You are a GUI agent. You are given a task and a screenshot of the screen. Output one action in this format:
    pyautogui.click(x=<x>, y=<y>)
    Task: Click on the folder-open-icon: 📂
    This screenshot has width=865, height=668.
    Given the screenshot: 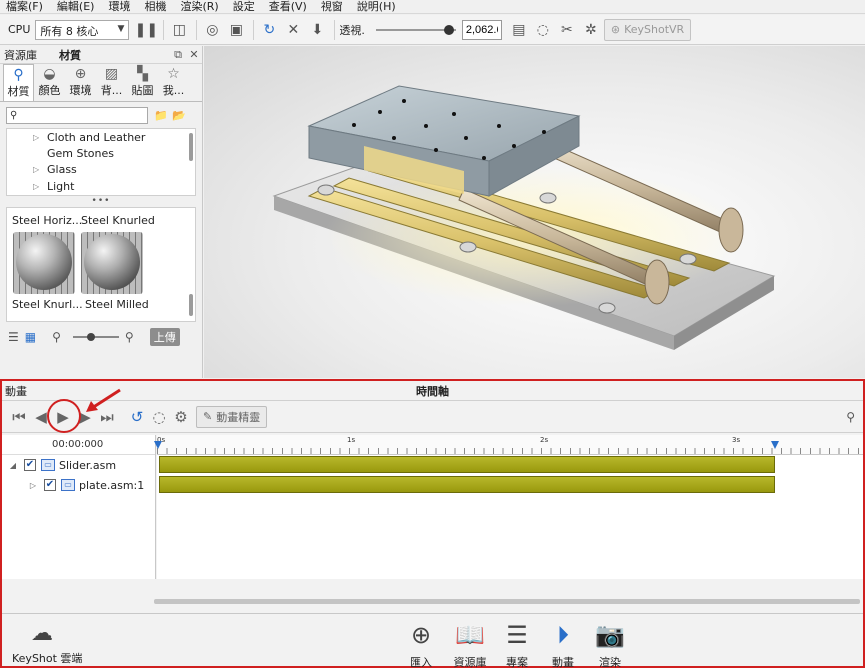 What is the action you would take?
    pyautogui.click(x=179, y=115)
    